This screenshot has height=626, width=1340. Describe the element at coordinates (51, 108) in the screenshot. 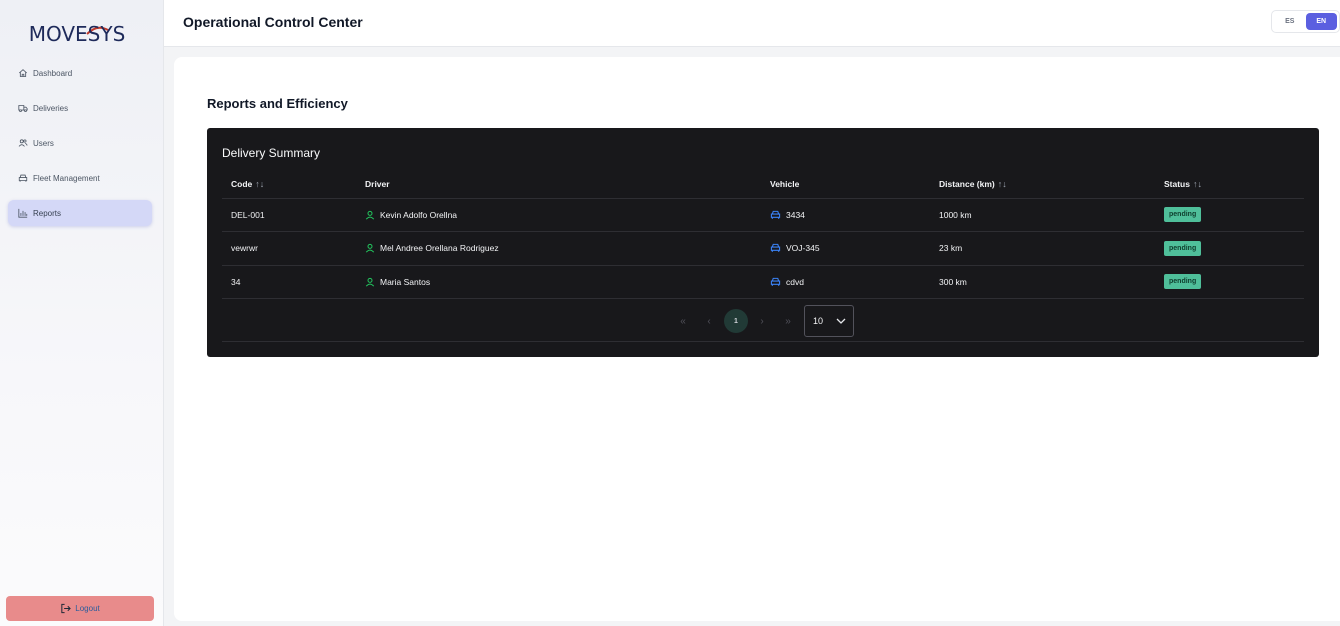

I see `sidebar-item-label: Deliveries` at that location.